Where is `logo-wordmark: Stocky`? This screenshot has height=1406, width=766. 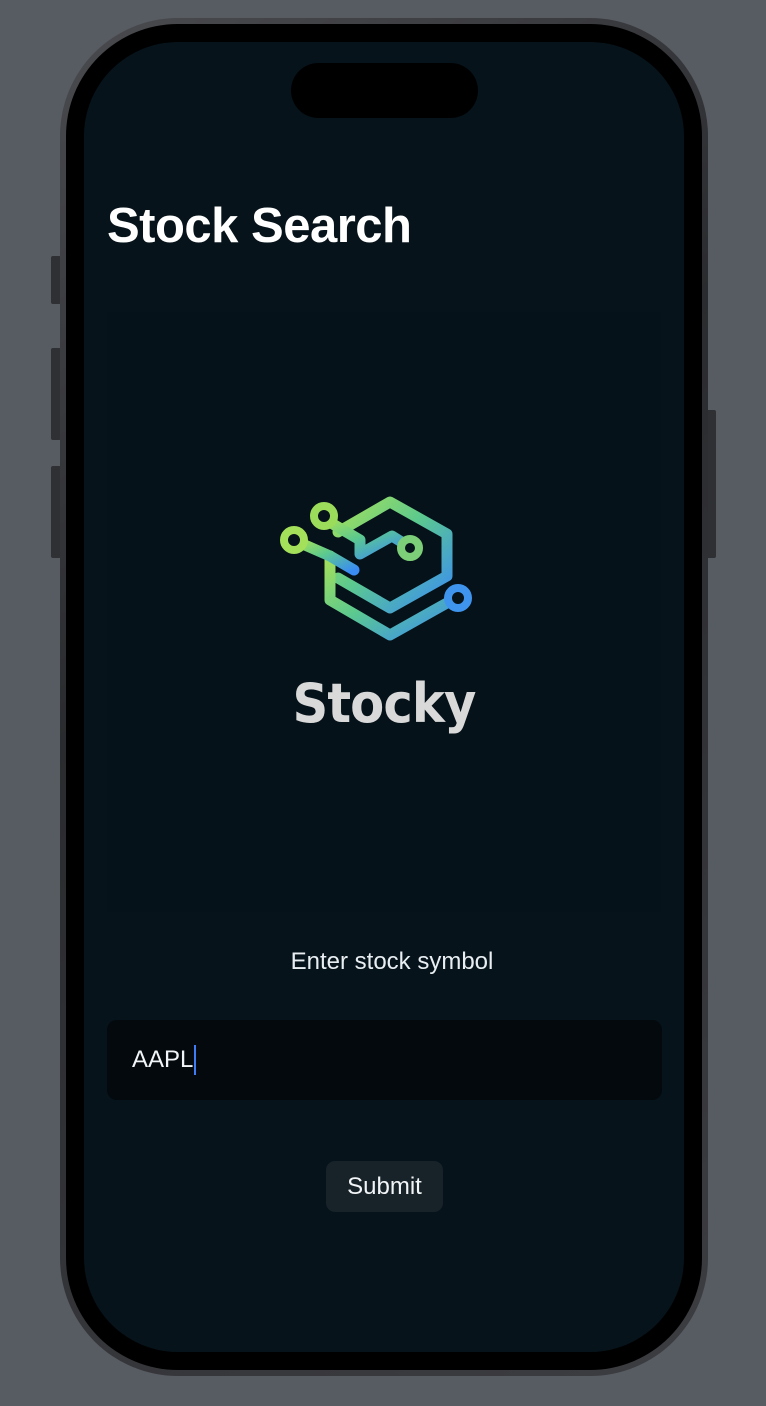 logo-wordmark: Stocky is located at coordinates (384, 703).